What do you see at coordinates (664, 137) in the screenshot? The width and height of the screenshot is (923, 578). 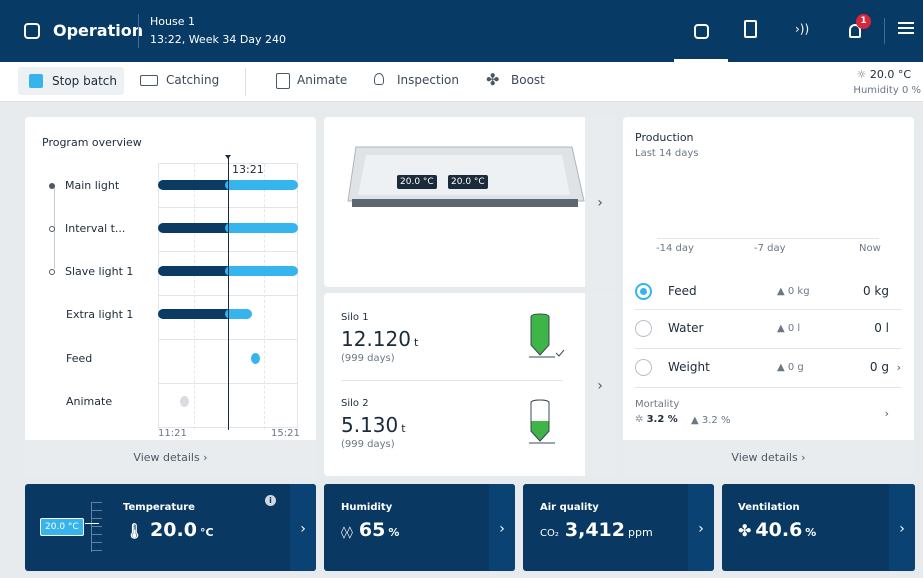 I see `production-title: Production` at bounding box center [664, 137].